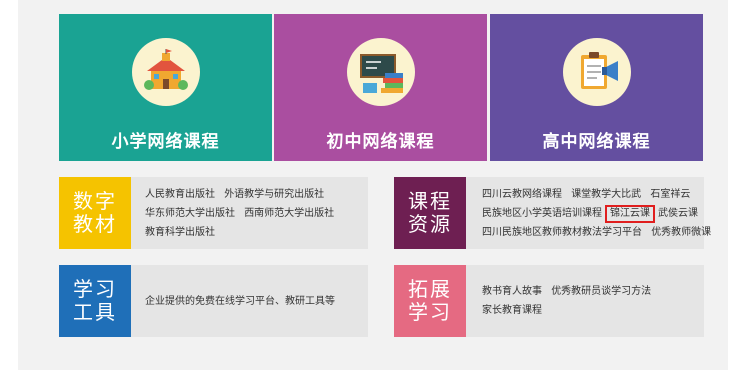  Describe the element at coordinates (430, 312) in the screenshot. I see `extended-learning-title-line2: 学习` at that location.